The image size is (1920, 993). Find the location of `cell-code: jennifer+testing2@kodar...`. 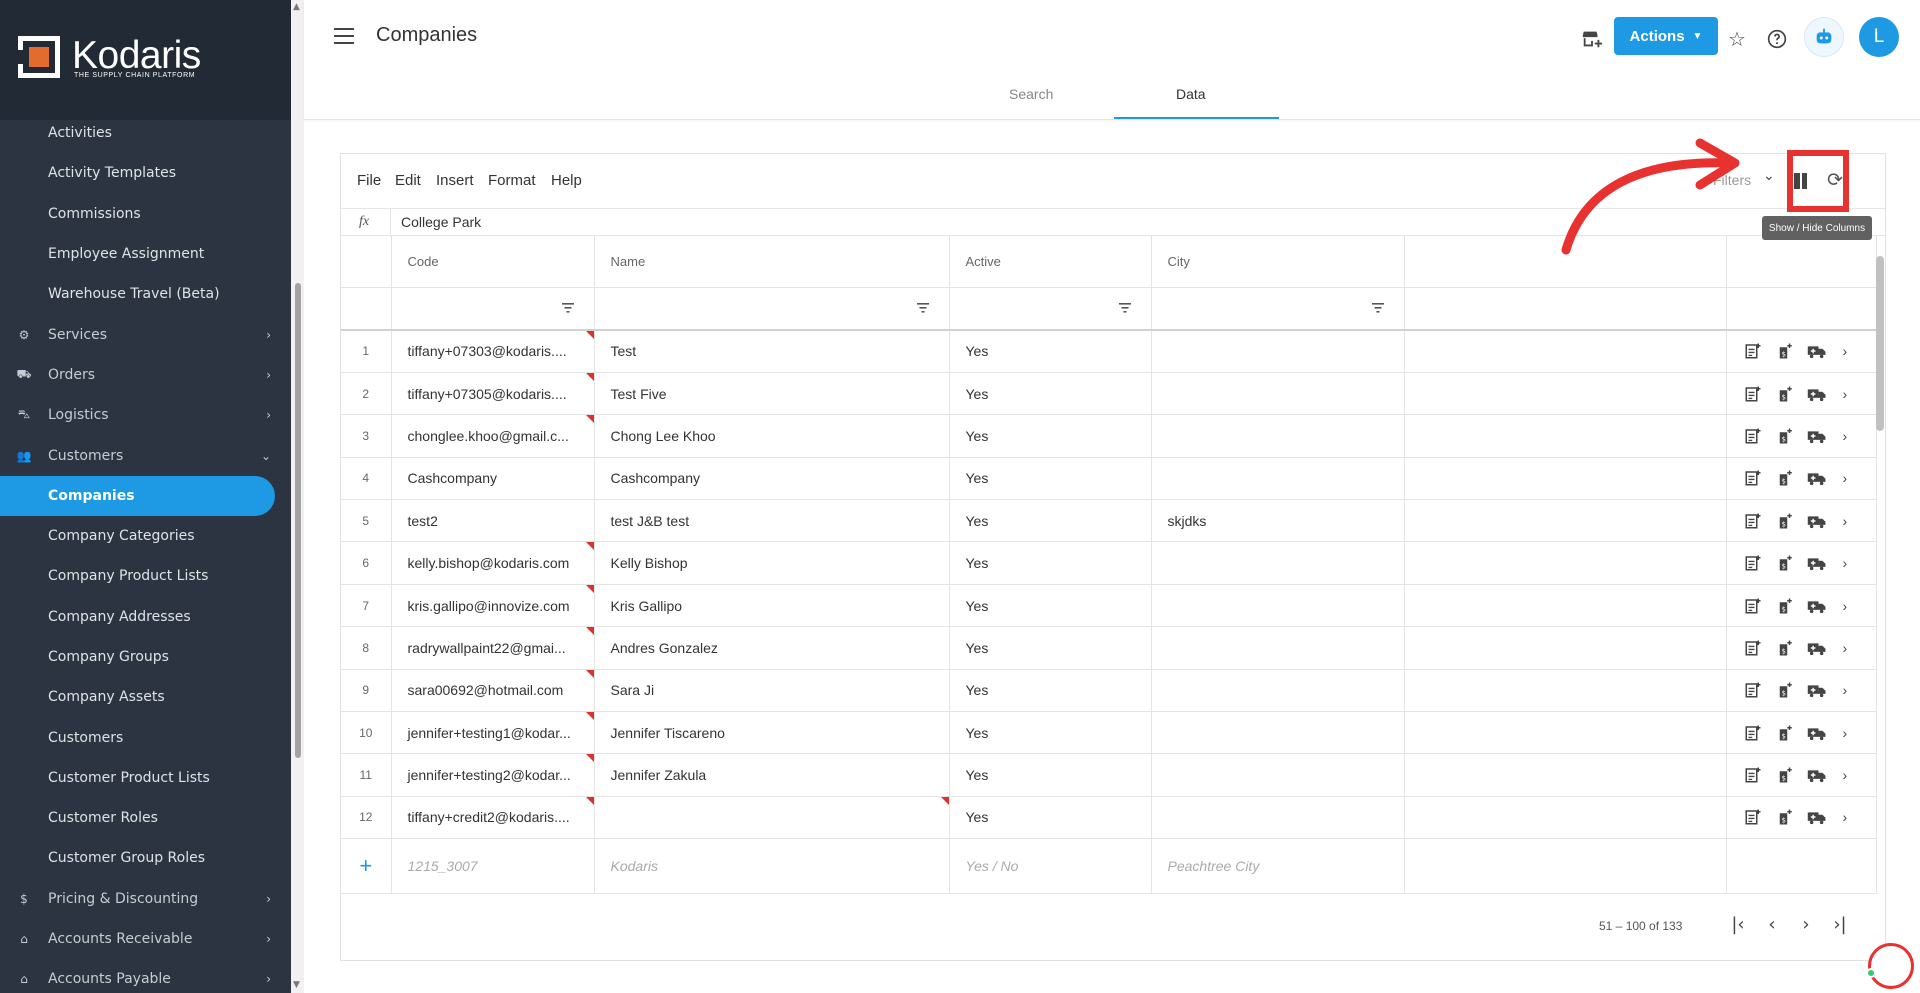

cell-code: jennifer+testing2@kodar... is located at coordinates (493, 775).